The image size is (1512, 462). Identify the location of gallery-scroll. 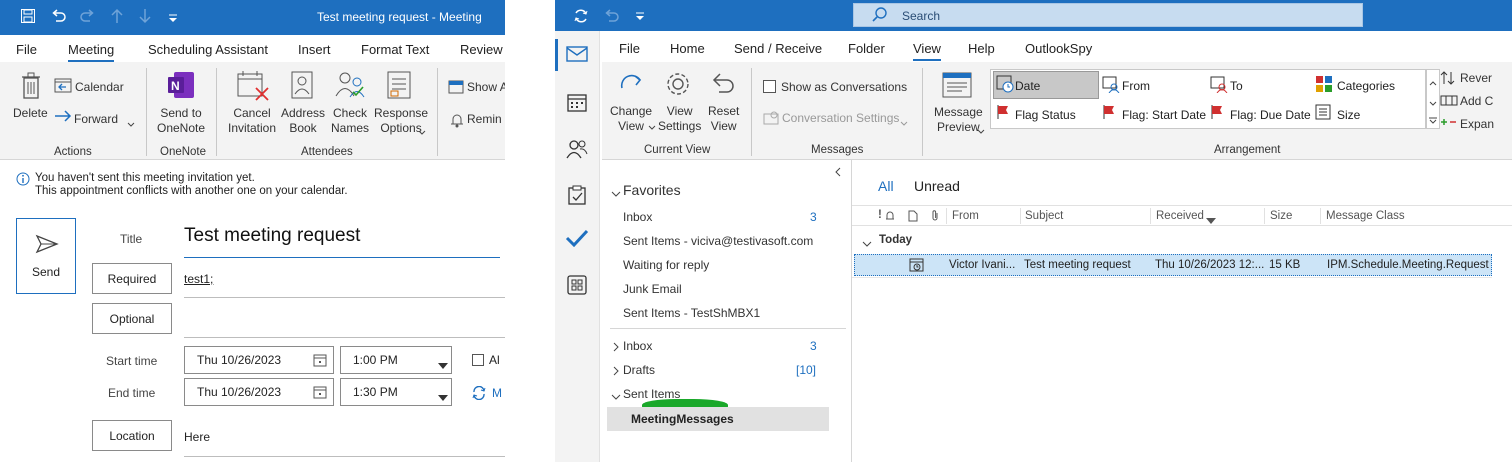
(1433, 99).